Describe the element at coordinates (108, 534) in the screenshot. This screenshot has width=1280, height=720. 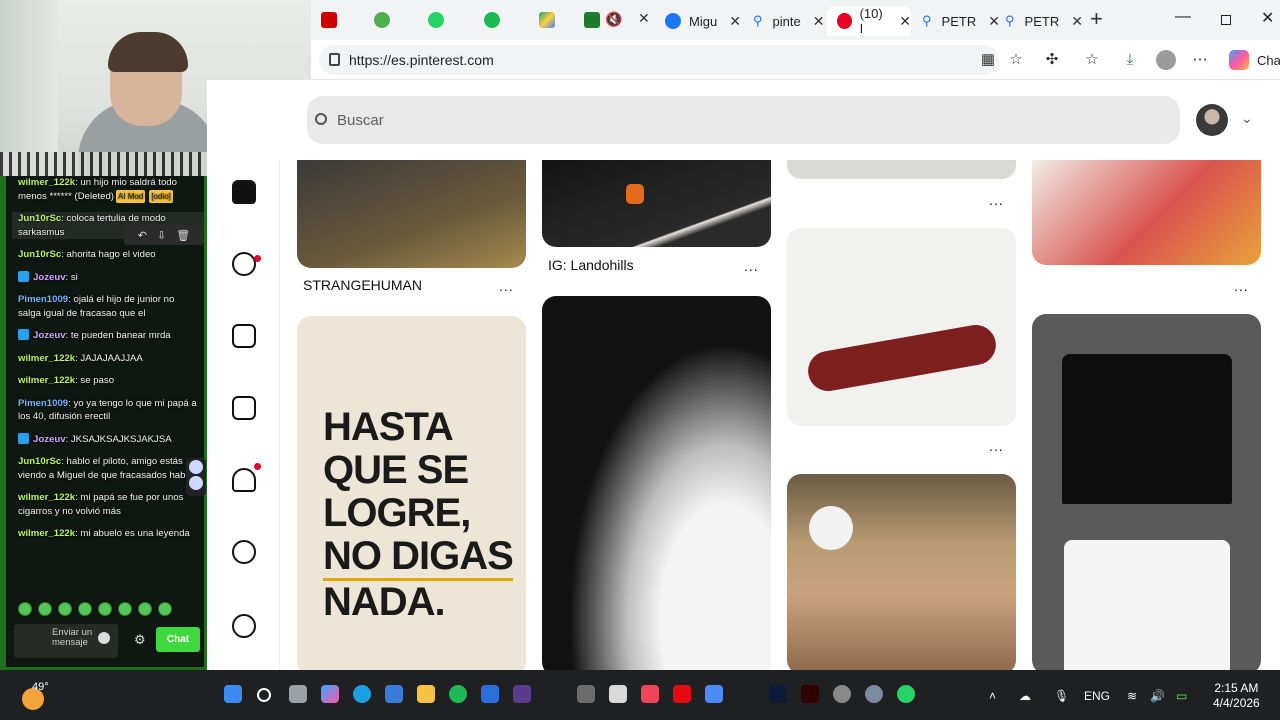
I see `chat-message: wilmer_122k: mi abuelo es una leyenda` at that location.